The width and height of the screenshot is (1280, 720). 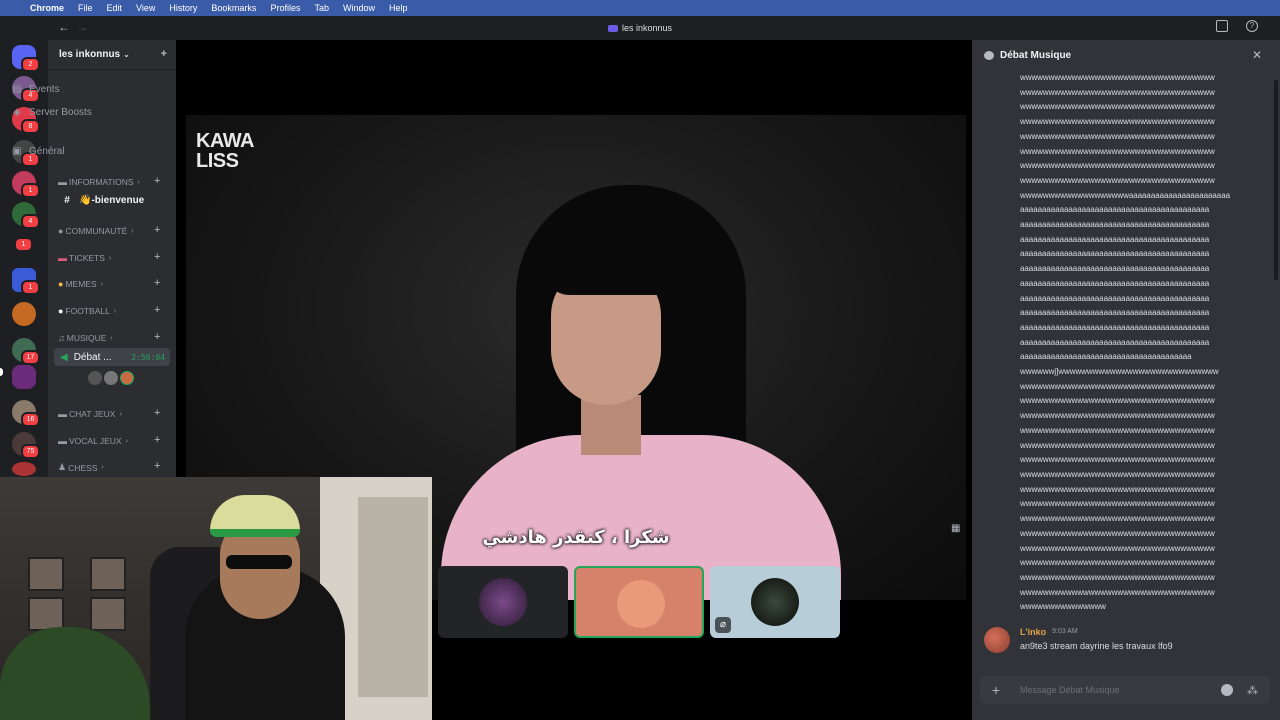 I want to click on close-icon: ✕, so click(x=1257, y=55).